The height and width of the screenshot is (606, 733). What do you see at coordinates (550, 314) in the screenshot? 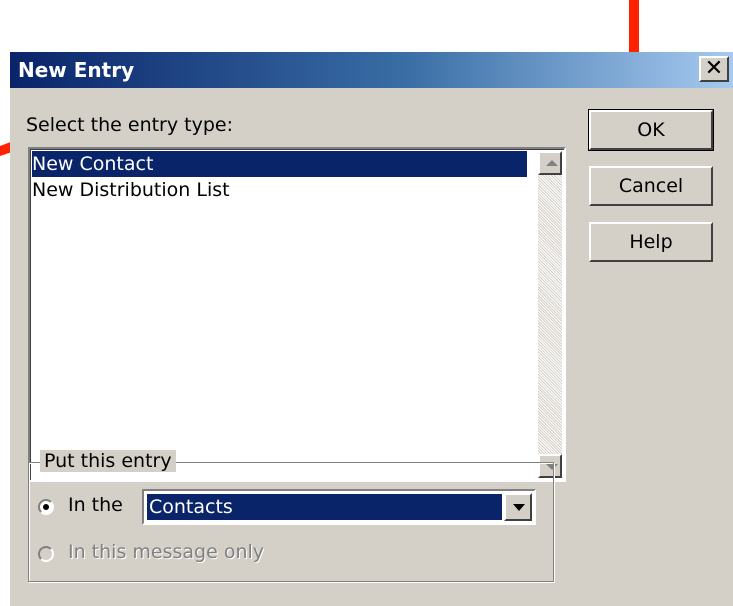
I see `listbox-scrollbar` at bounding box center [550, 314].